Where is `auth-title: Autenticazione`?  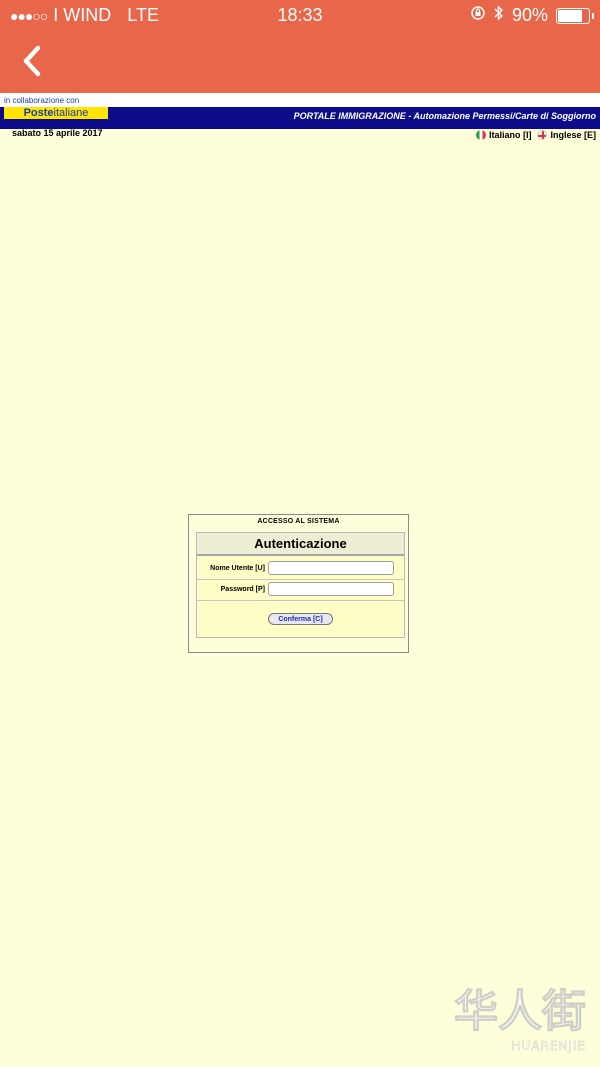
auth-title: Autenticazione is located at coordinates (300, 544).